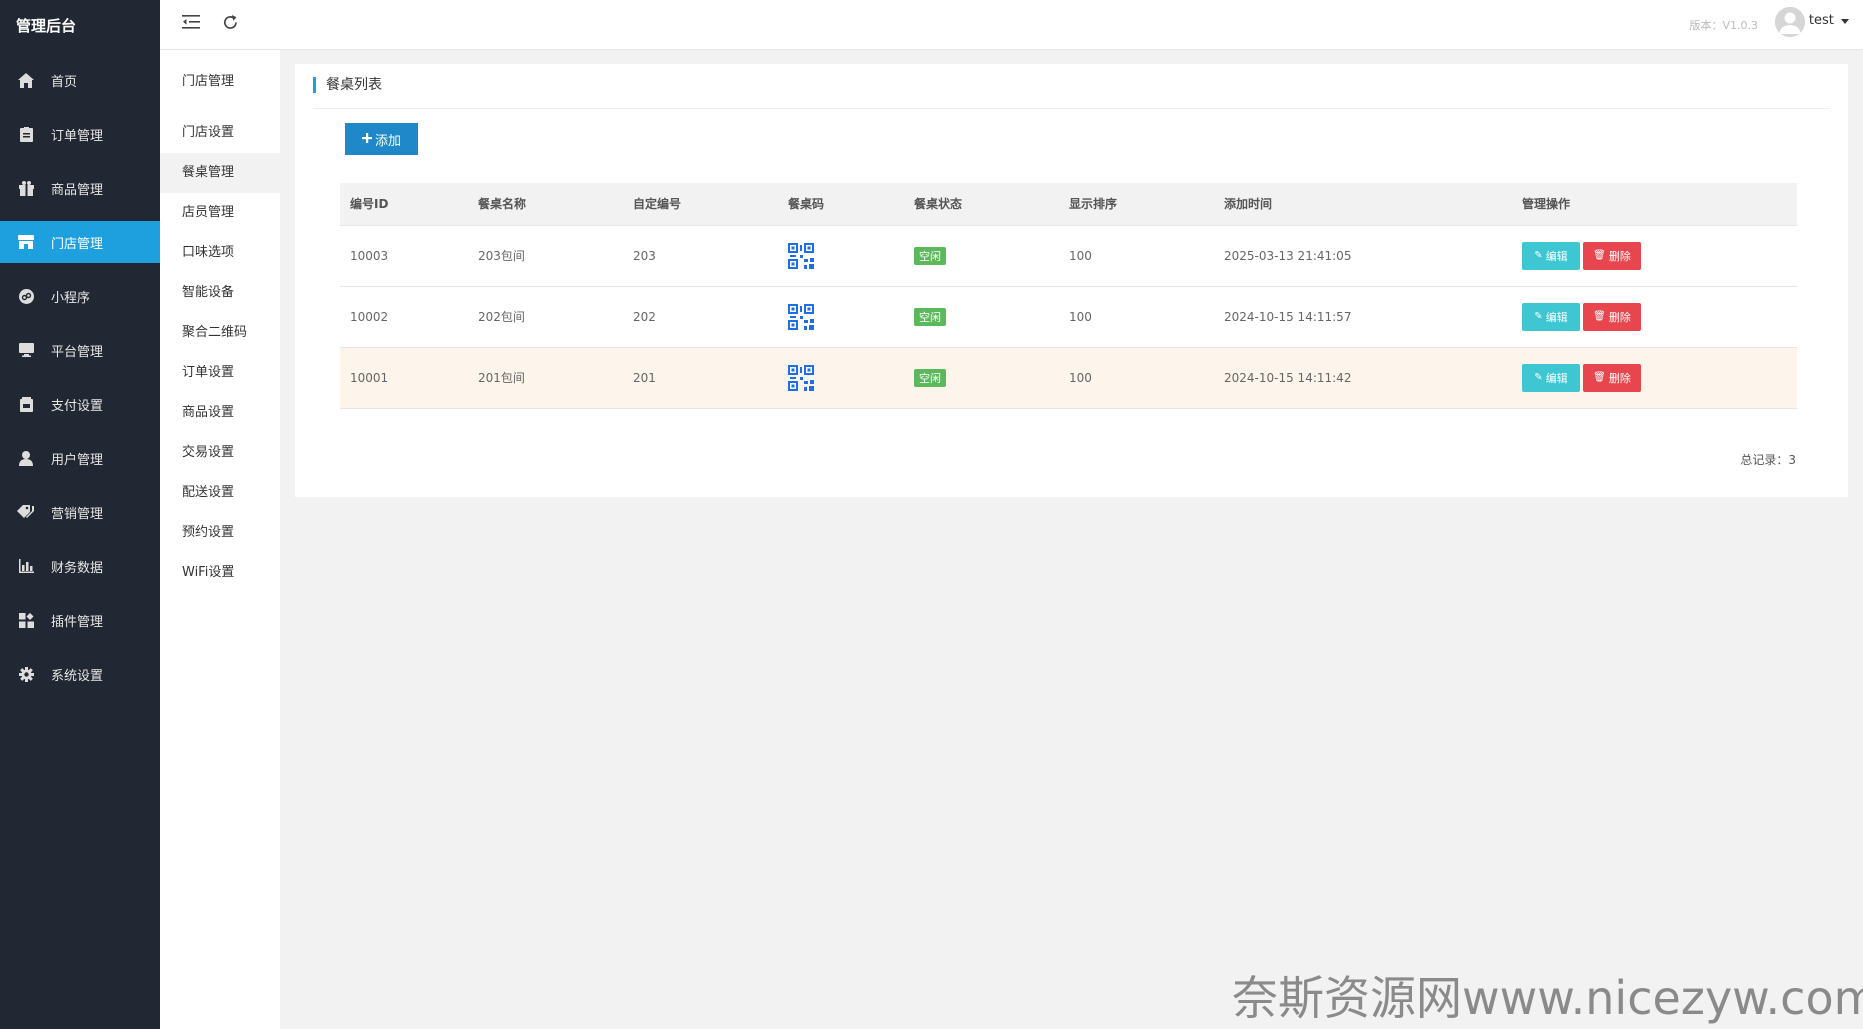  I want to click on watermark-text: 奈斯资源网www.nicezyw.com, so click(1547, 998).